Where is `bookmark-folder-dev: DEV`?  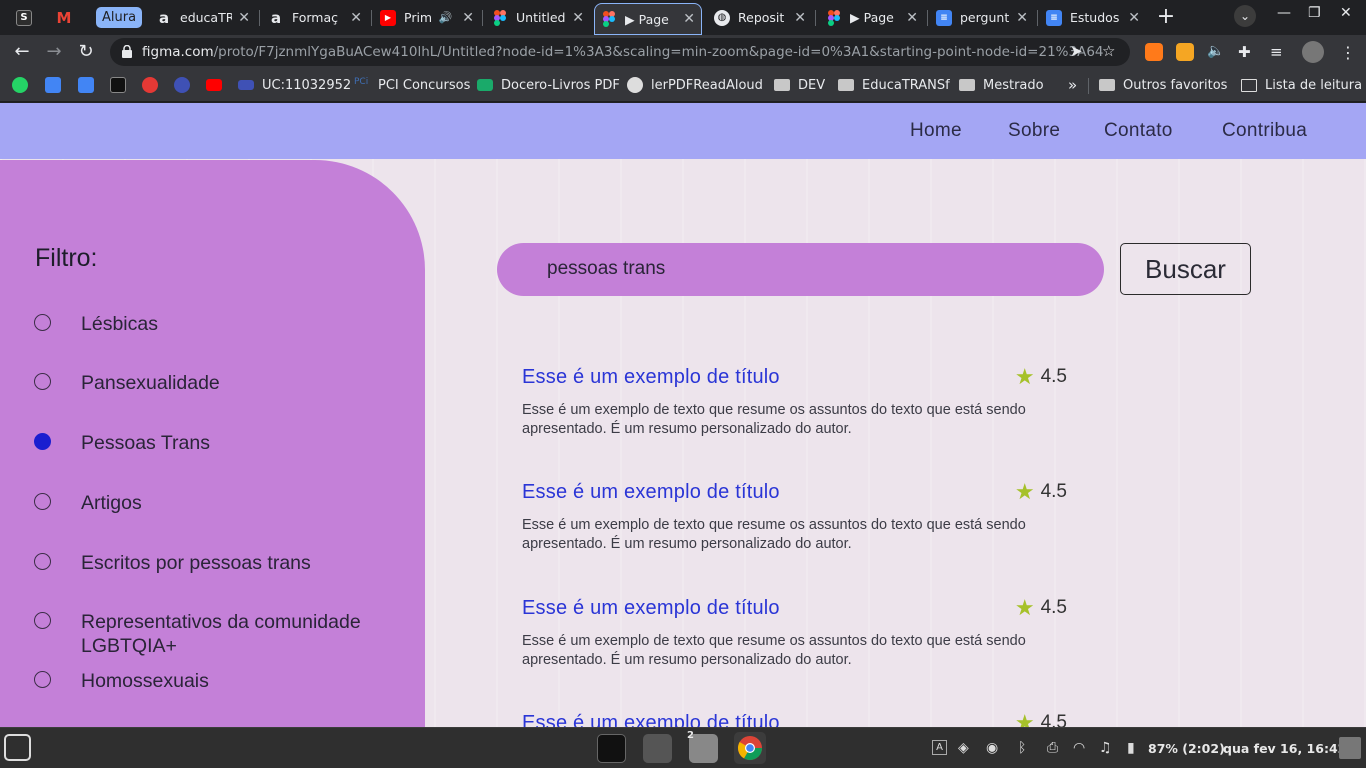
bookmark-folder-dev: DEV is located at coordinates (799, 85).